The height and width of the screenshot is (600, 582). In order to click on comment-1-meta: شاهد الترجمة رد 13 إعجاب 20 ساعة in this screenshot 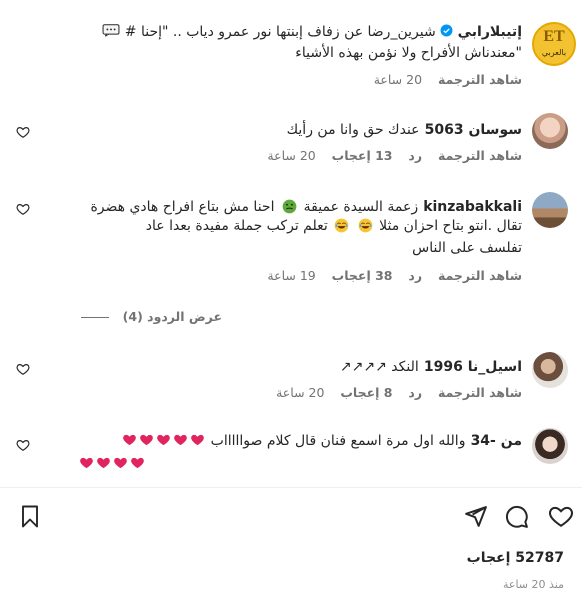, I will do `click(394, 155)`.